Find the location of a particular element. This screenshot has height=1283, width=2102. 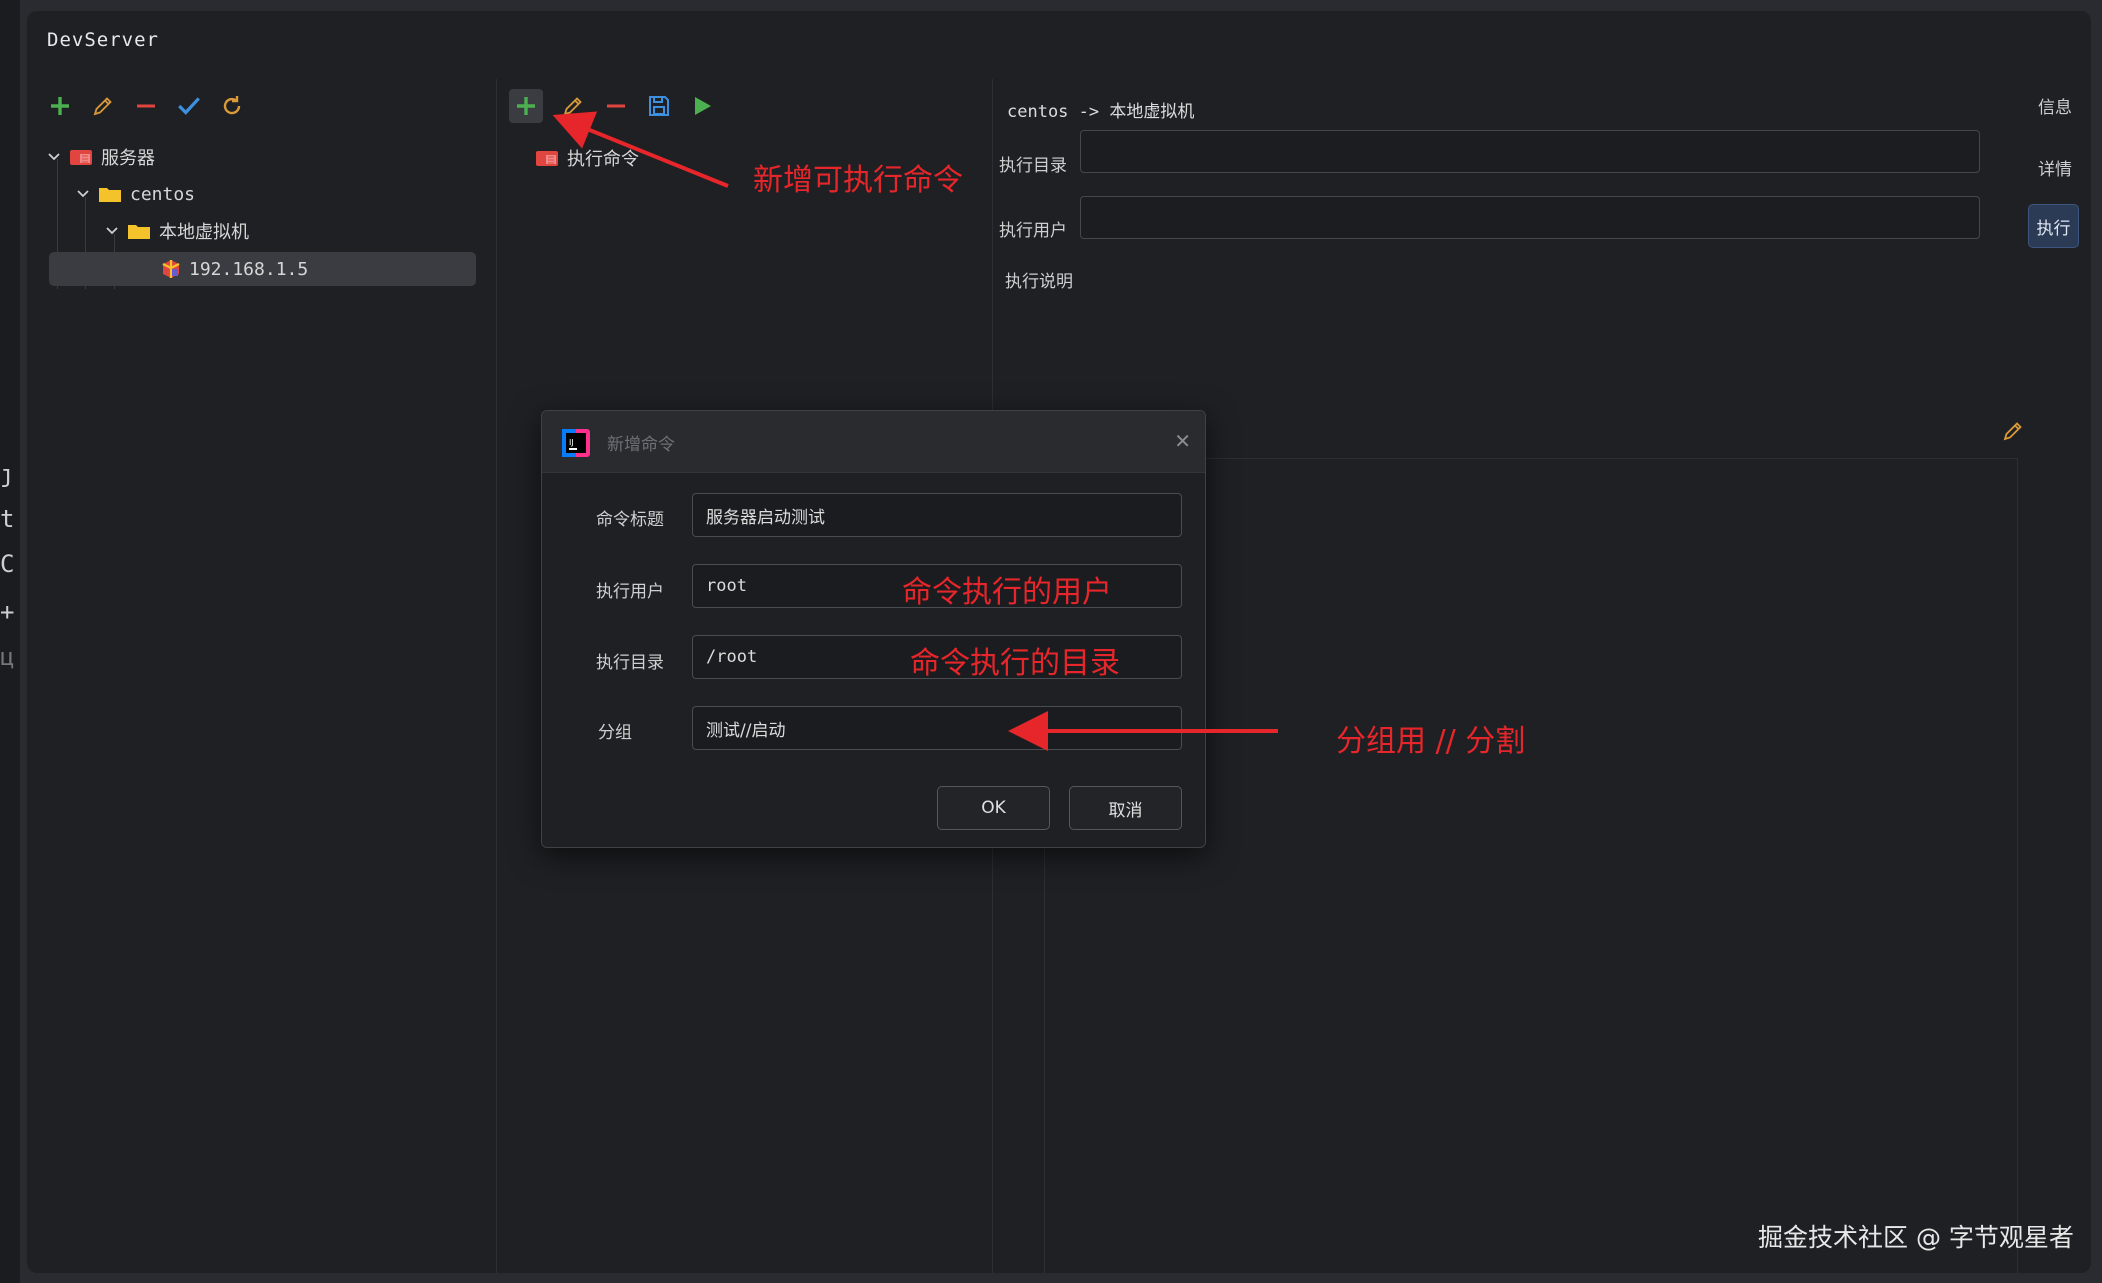

annotation-exec-user: 命令执行的用户 is located at coordinates (1007, 592).